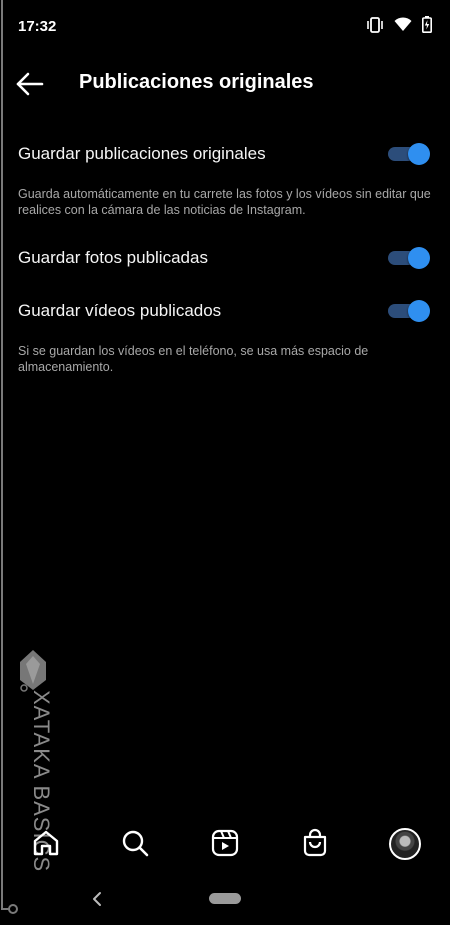 The height and width of the screenshot is (925, 450). Describe the element at coordinates (403, 24) in the screenshot. I see `wifi-icon` at that location.